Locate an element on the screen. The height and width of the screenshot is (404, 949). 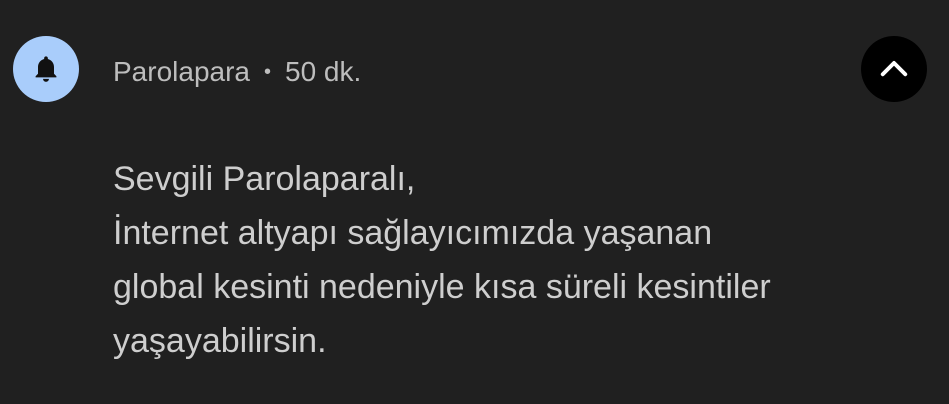
app-icon-badge is located at coordinates (46, 69).